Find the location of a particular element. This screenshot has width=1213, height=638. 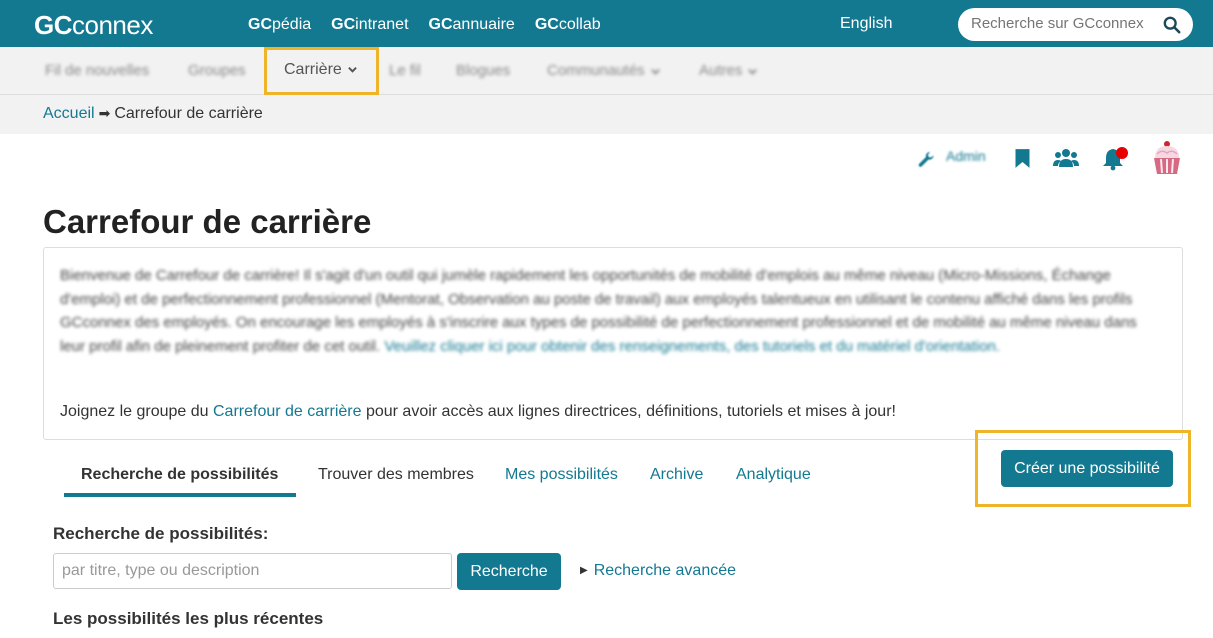

site-search-input is located at coordinates (1066, 23).